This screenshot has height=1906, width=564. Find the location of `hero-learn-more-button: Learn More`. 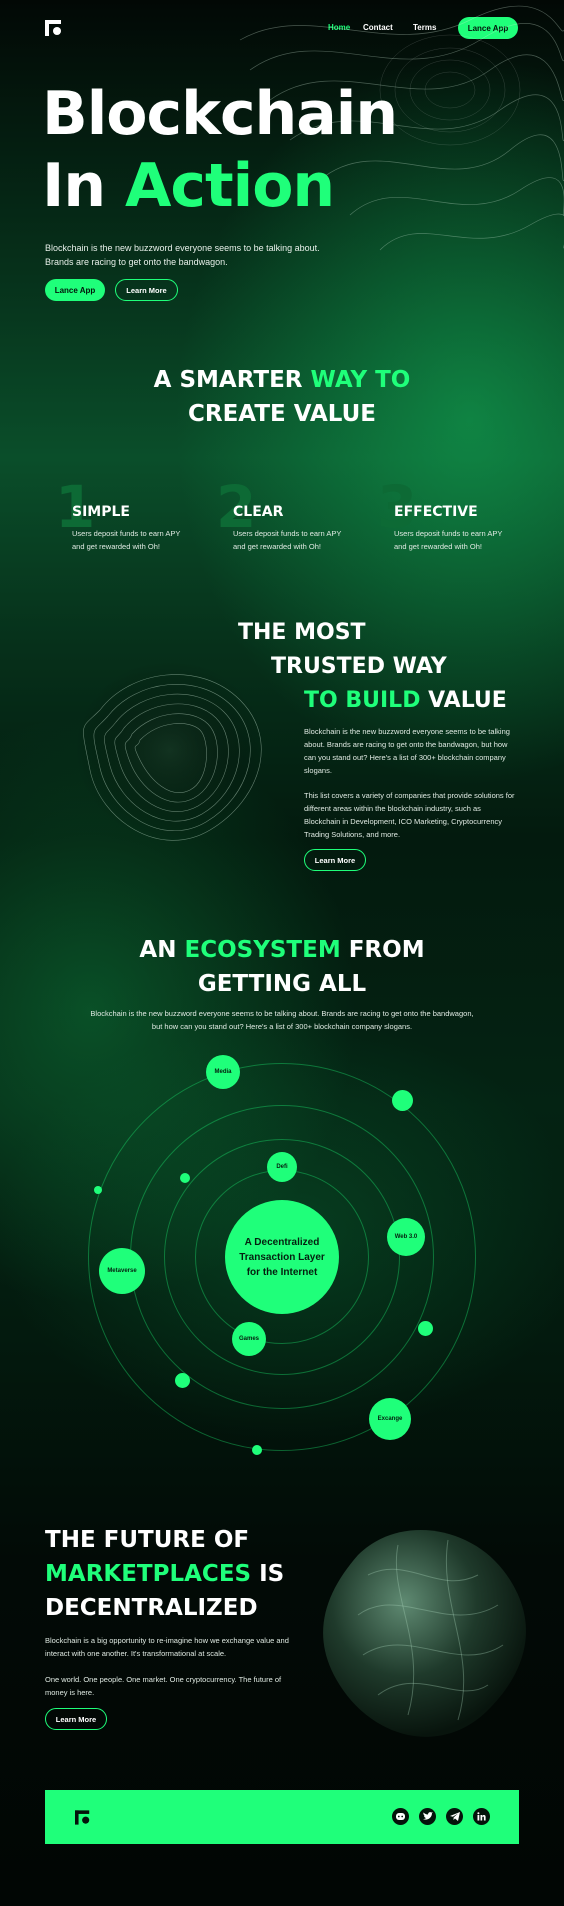

hero-learn-more-button: Learn More is located at coordinates (146, 290).